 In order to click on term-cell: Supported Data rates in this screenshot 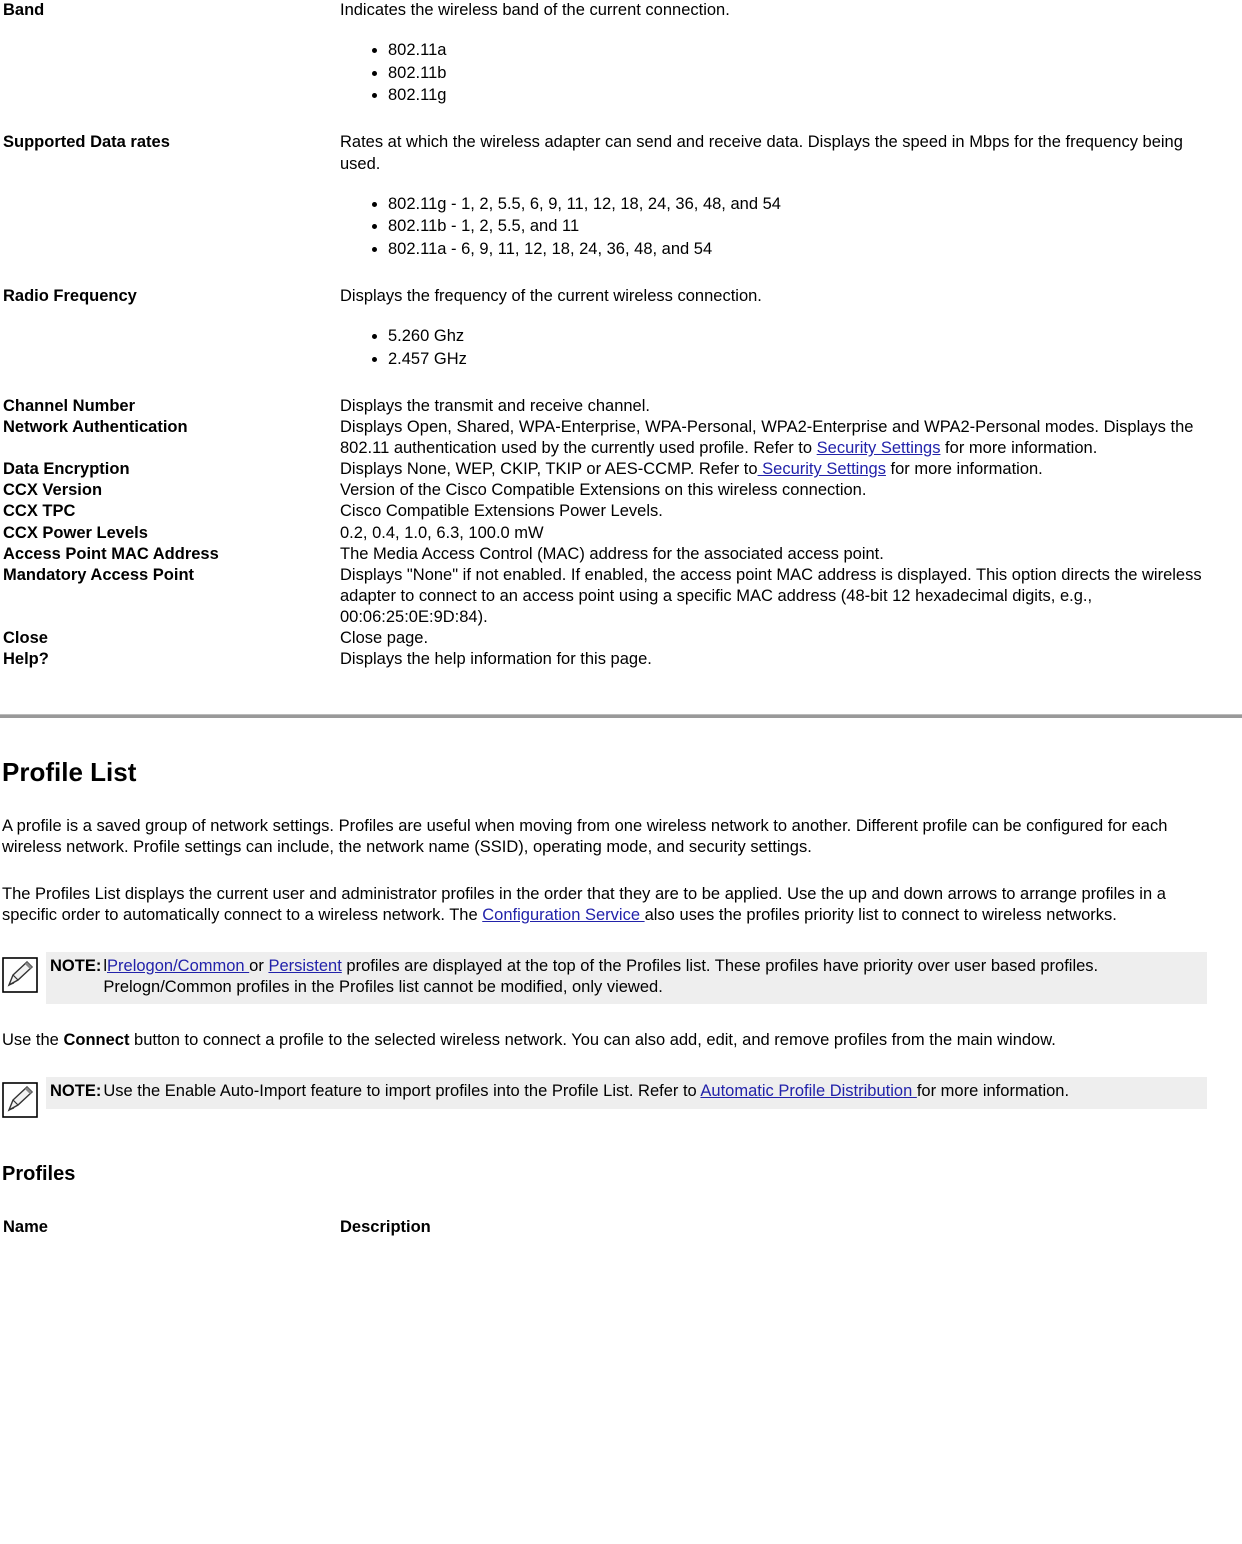, I will do `click(170, 209)`.